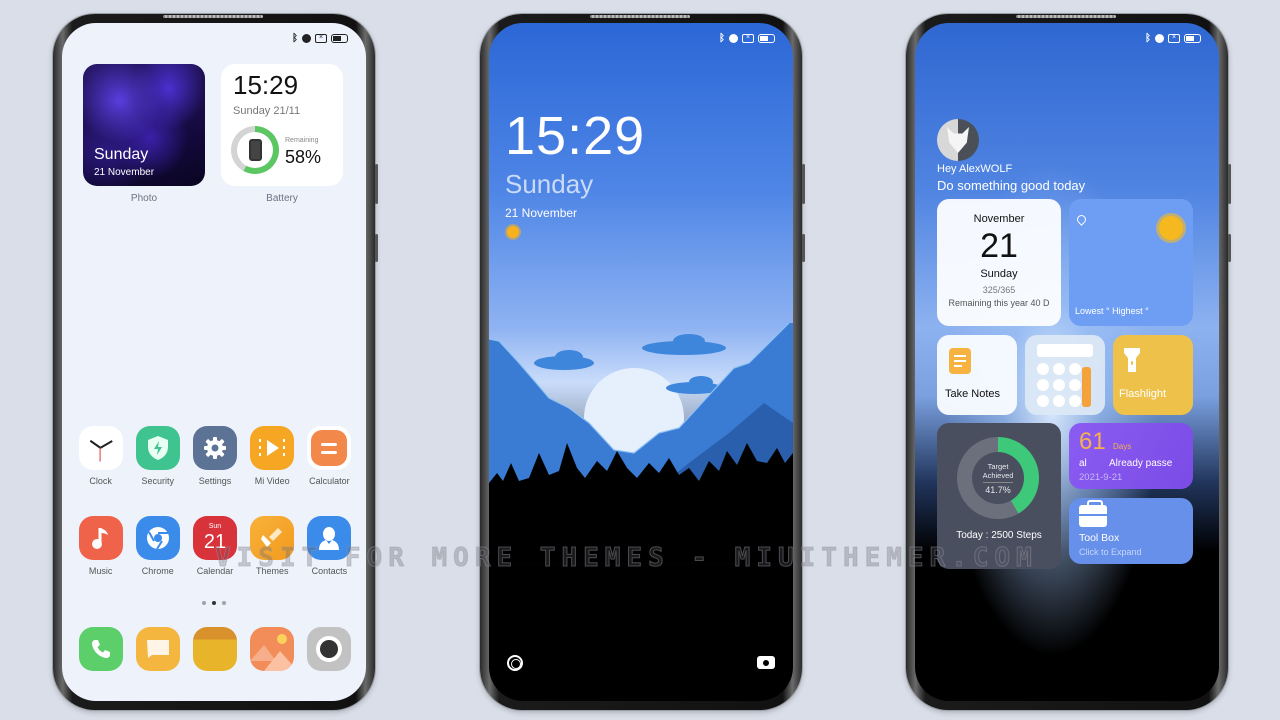 This screenshot has height=720, width=1280. I want to click on brush-icon, so click(272, 538).